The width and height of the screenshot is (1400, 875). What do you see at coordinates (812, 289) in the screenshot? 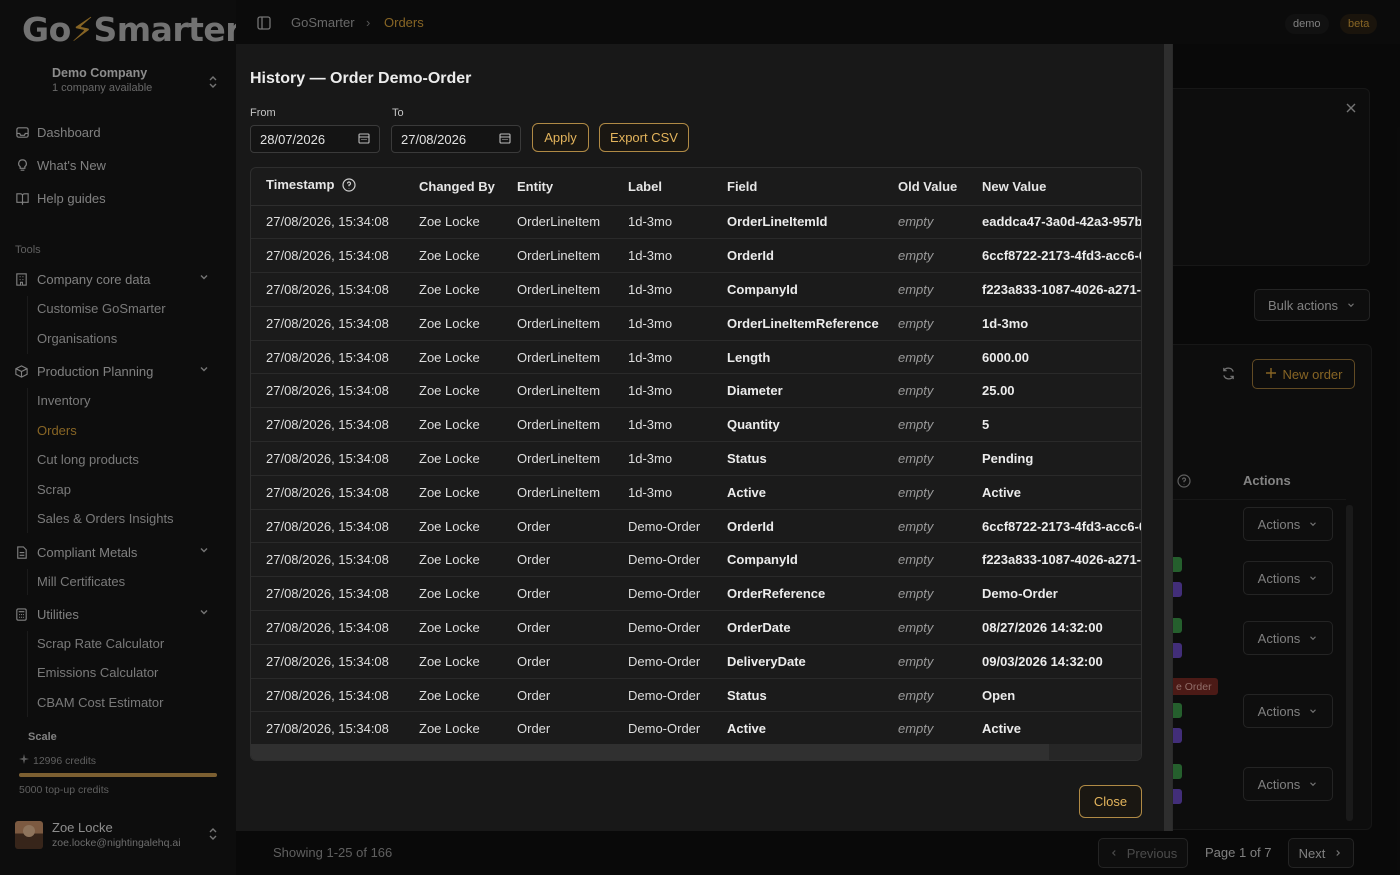
I see `cell-field: CompanyId` at bounding box center [812, 289].